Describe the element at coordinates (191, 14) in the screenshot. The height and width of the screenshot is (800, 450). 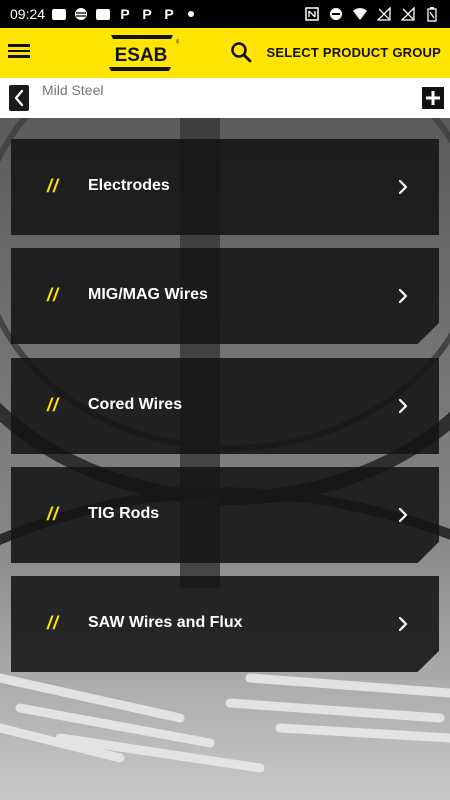
I see `dot-icon` at that location.